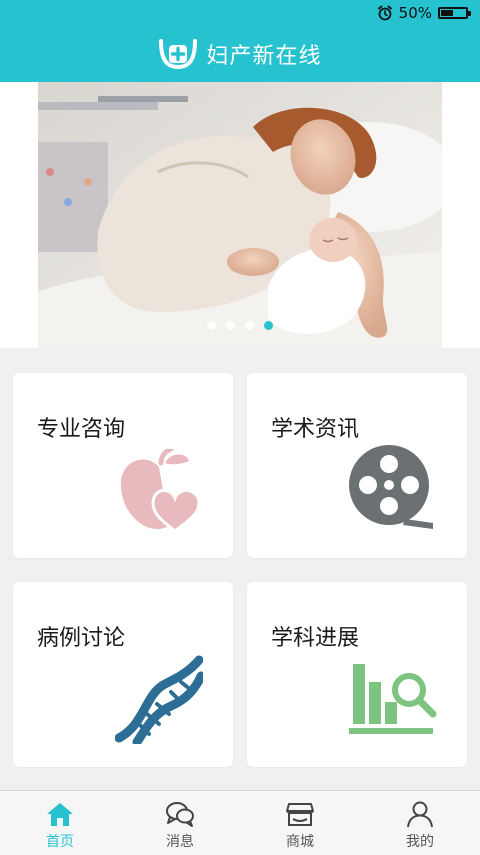  What do you see at coordinates (393, 699) in the screenshot?
I see `bar-chart-search-icon` at bounding box center [393, 699].